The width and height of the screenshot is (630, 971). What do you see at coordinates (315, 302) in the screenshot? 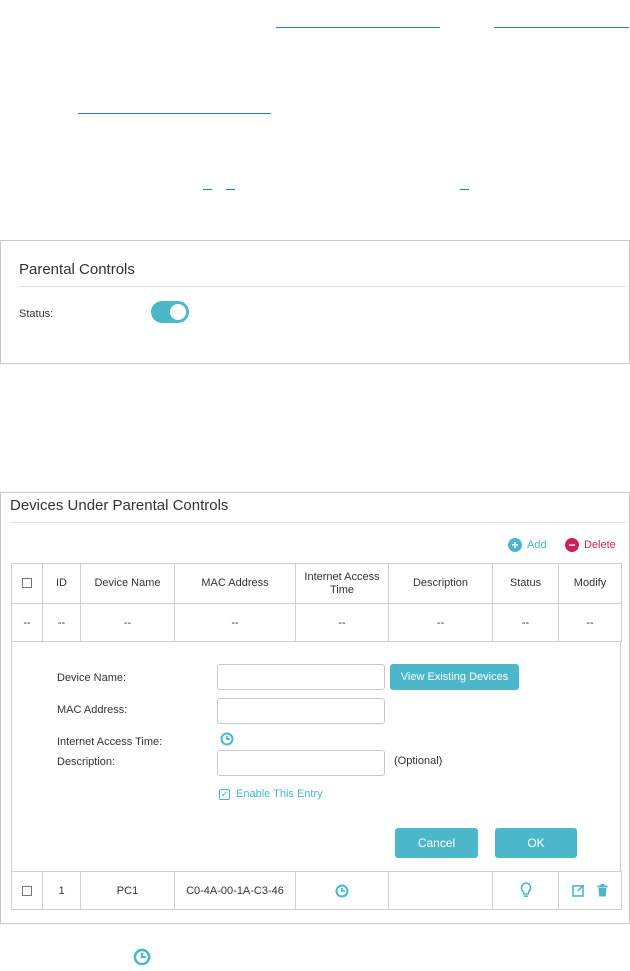
I see `parental-controls-panel: Parental Controls Status:` at bounding box center [315, 302].